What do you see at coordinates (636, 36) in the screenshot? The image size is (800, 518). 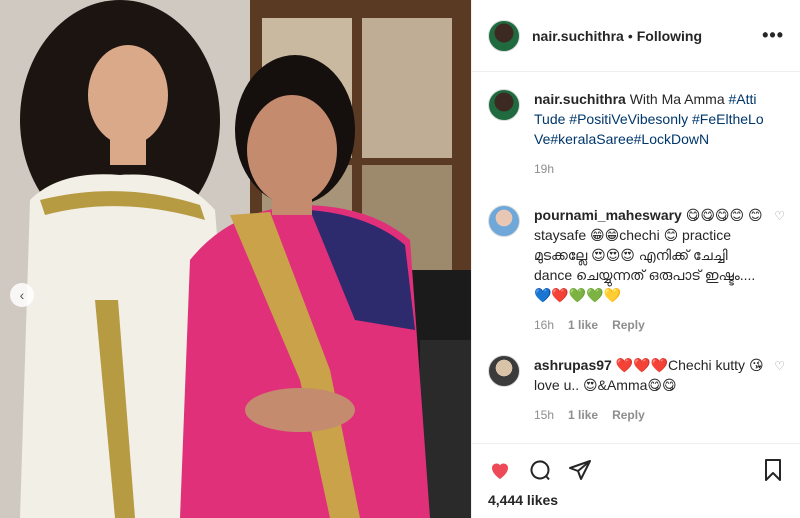 I see `post-header: nair.suchithra • Following •••` at bounding box center [636, 36].